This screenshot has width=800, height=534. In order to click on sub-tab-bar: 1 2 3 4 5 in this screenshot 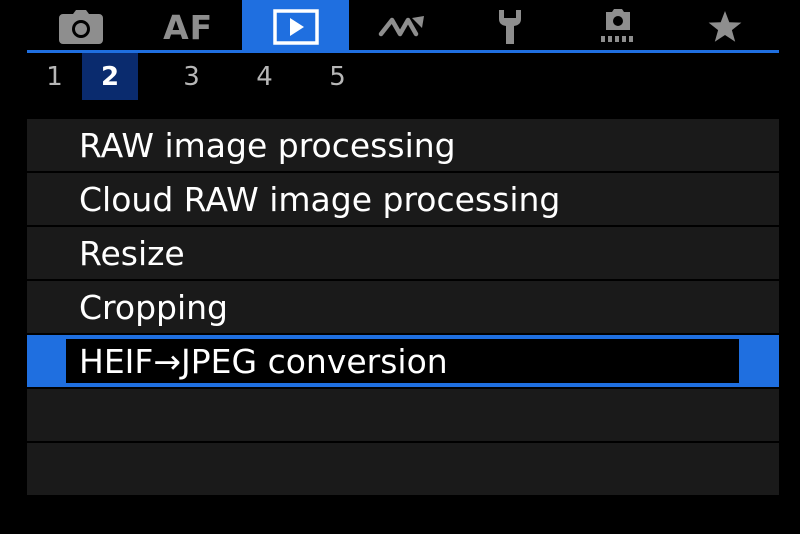, I will do `click(200, 76)`.